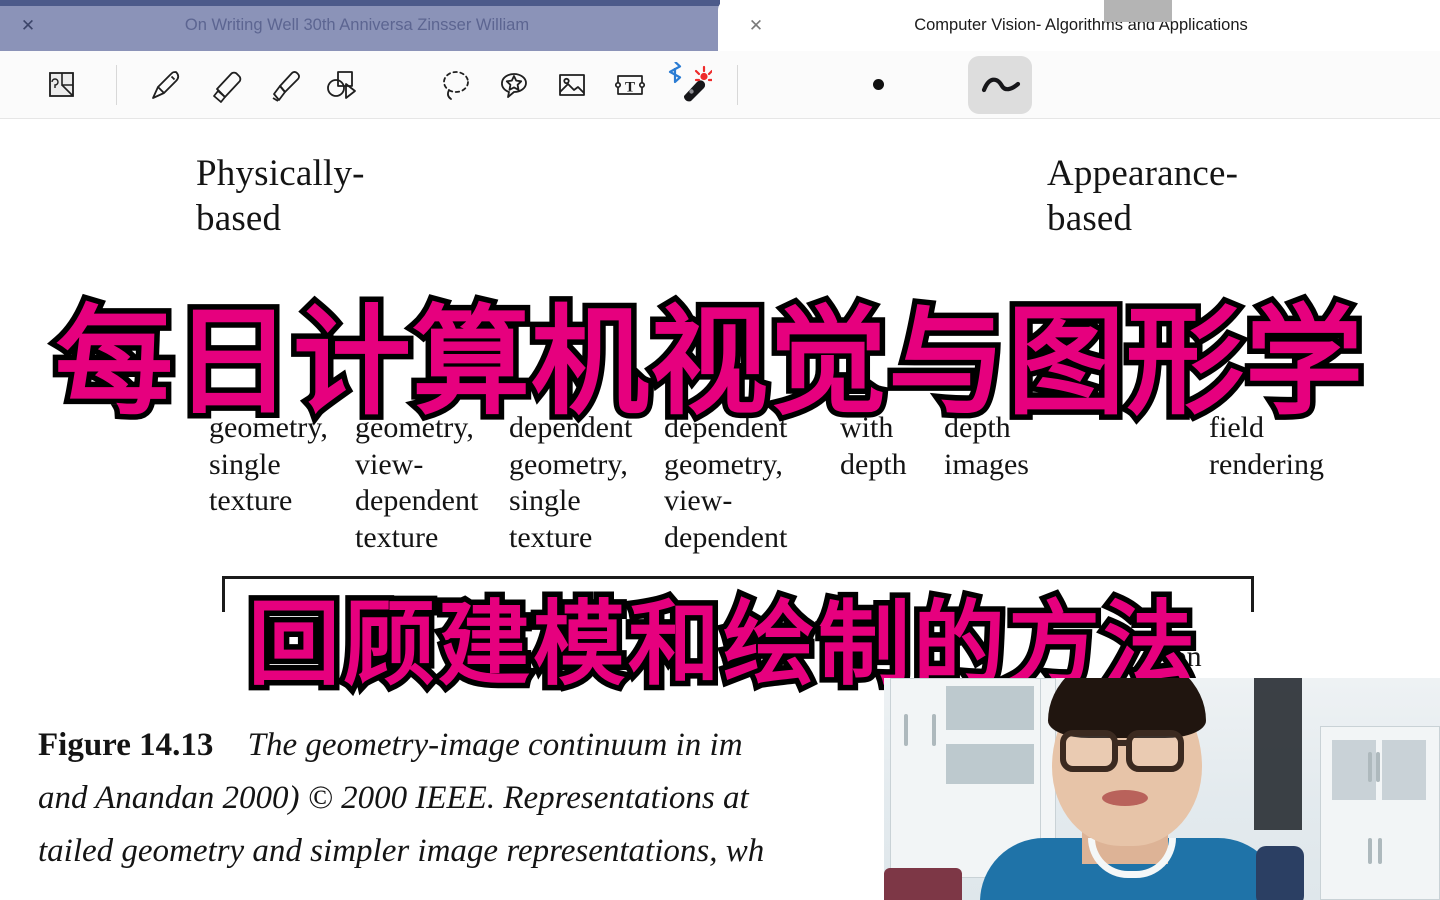  I want to click on stroke-style-button, so click(1000, 84).